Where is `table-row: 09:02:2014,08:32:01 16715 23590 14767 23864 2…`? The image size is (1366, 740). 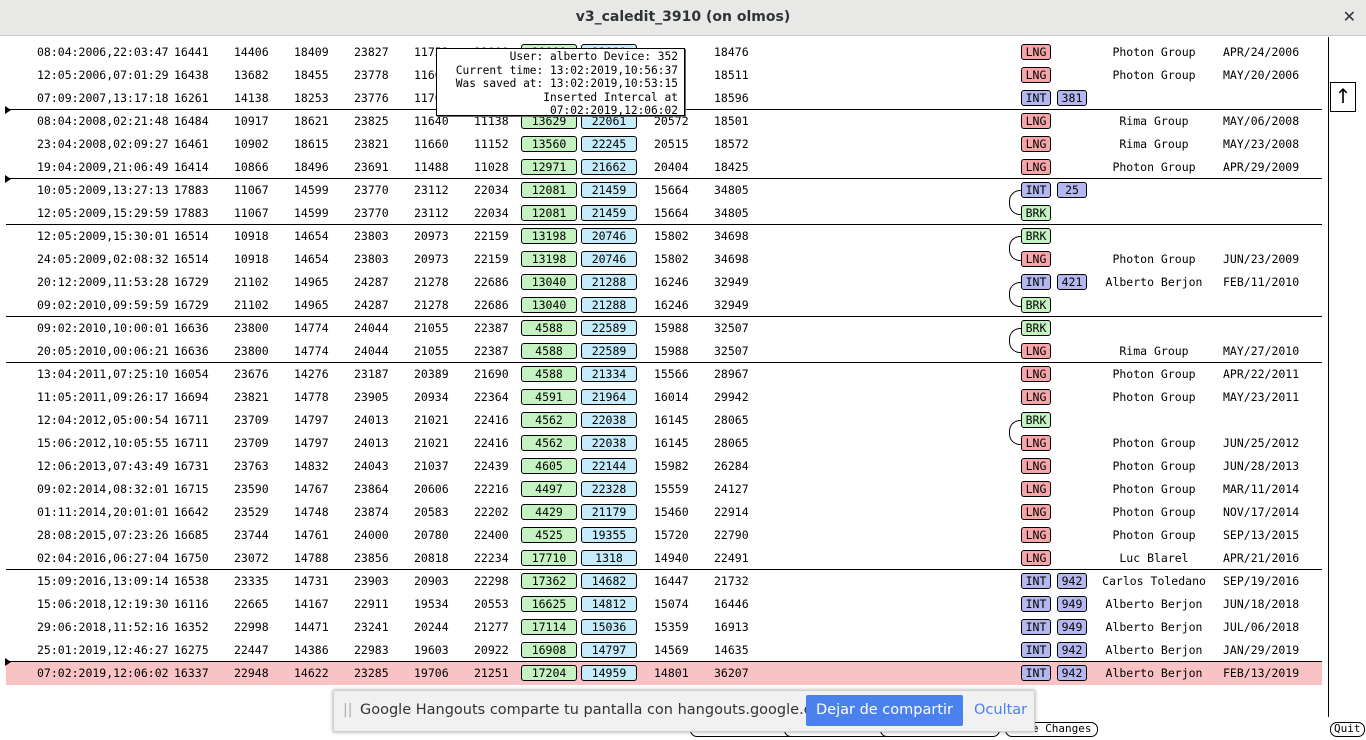 table-row: 09:02:2014,08:32:01 16715 23590 14767 23864 2… is located at coordinates (661, 489).